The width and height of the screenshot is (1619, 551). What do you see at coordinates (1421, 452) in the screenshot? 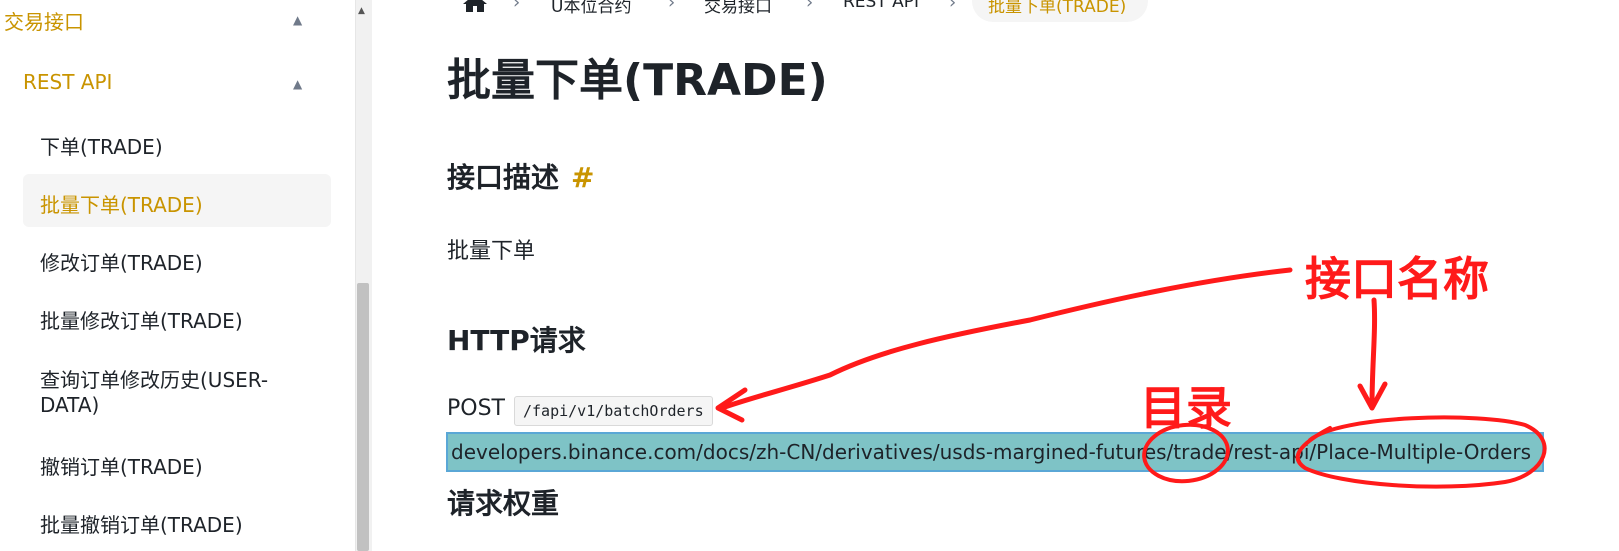
I see `annotation-circle-endpoint-name` at bounding box center [1421, 452].